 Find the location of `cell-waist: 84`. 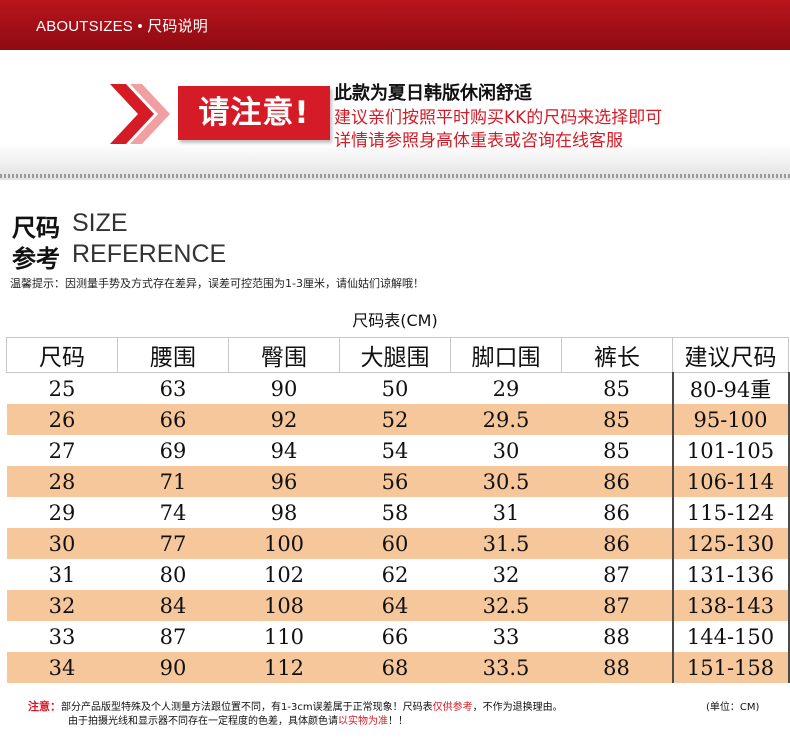

cell-waist: 84 is located at coordinates (173, 605).